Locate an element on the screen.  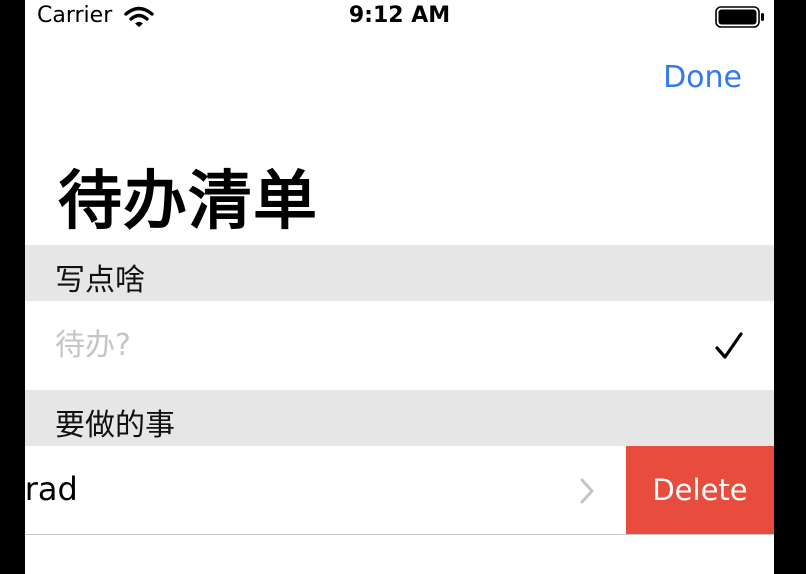
page-title: 待办清单 is located at coordinates (188, 202).